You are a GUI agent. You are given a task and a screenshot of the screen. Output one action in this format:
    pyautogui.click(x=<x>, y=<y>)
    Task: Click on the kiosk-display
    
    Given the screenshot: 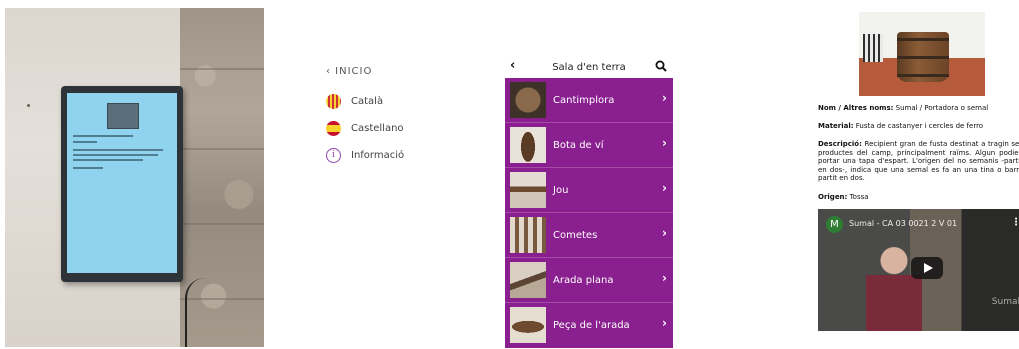 What is the action you would take?
    pyautogui.click(x=122, y=184)
    